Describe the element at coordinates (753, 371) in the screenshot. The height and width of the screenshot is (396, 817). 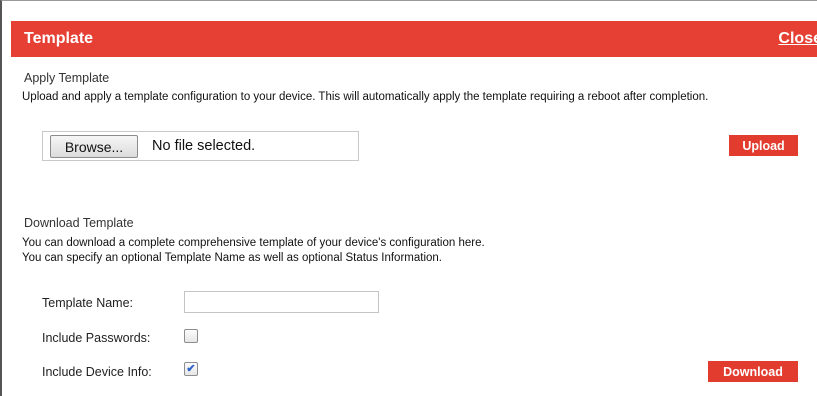
I see `download-button: Download` at that location.